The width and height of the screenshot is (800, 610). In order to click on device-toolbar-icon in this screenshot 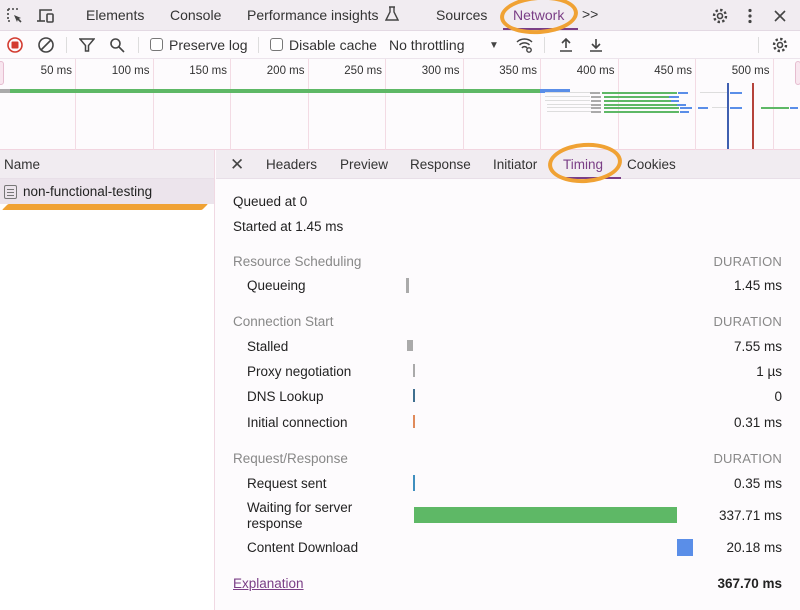, I will do `click(46, 16)`.